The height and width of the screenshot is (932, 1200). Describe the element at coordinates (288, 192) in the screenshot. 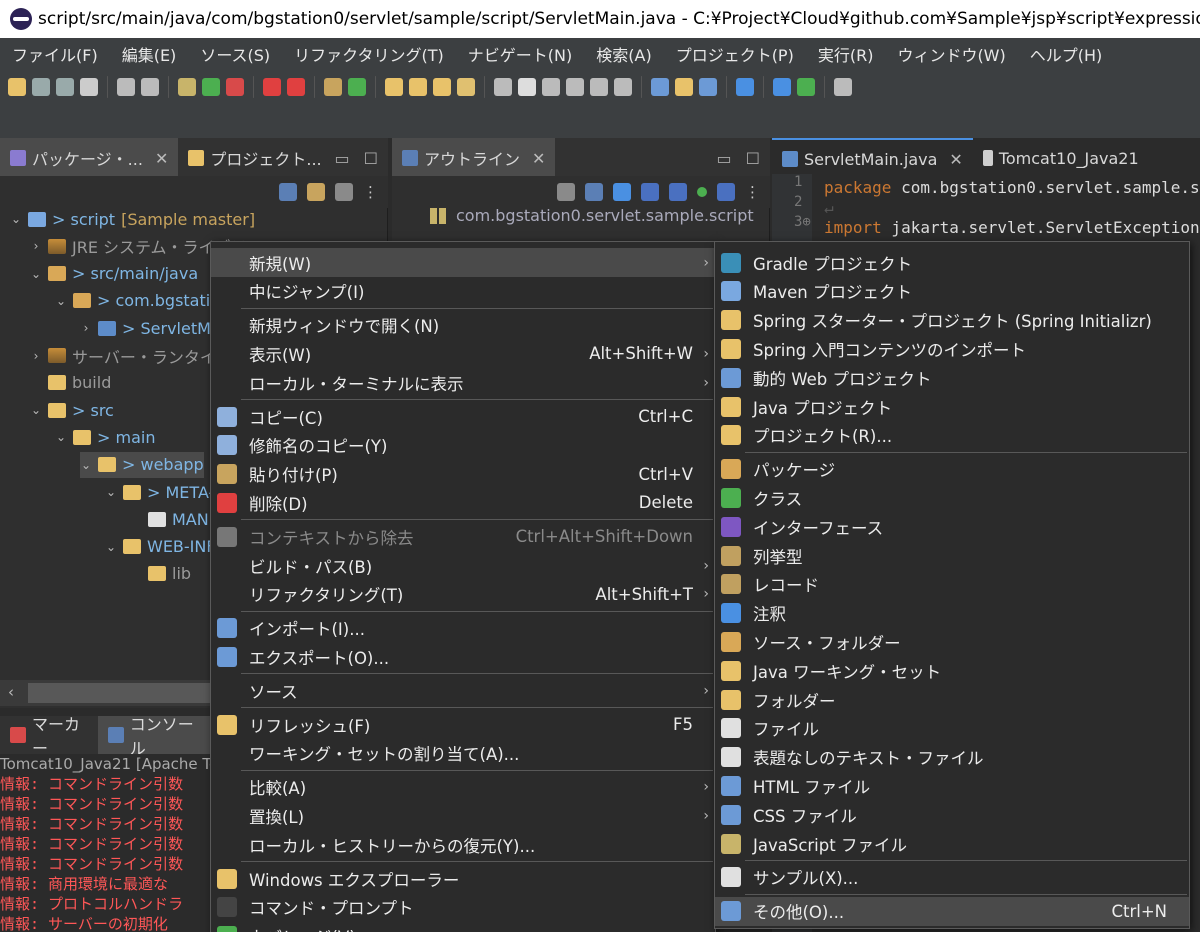

I see `collapse-all-icon` at that location.